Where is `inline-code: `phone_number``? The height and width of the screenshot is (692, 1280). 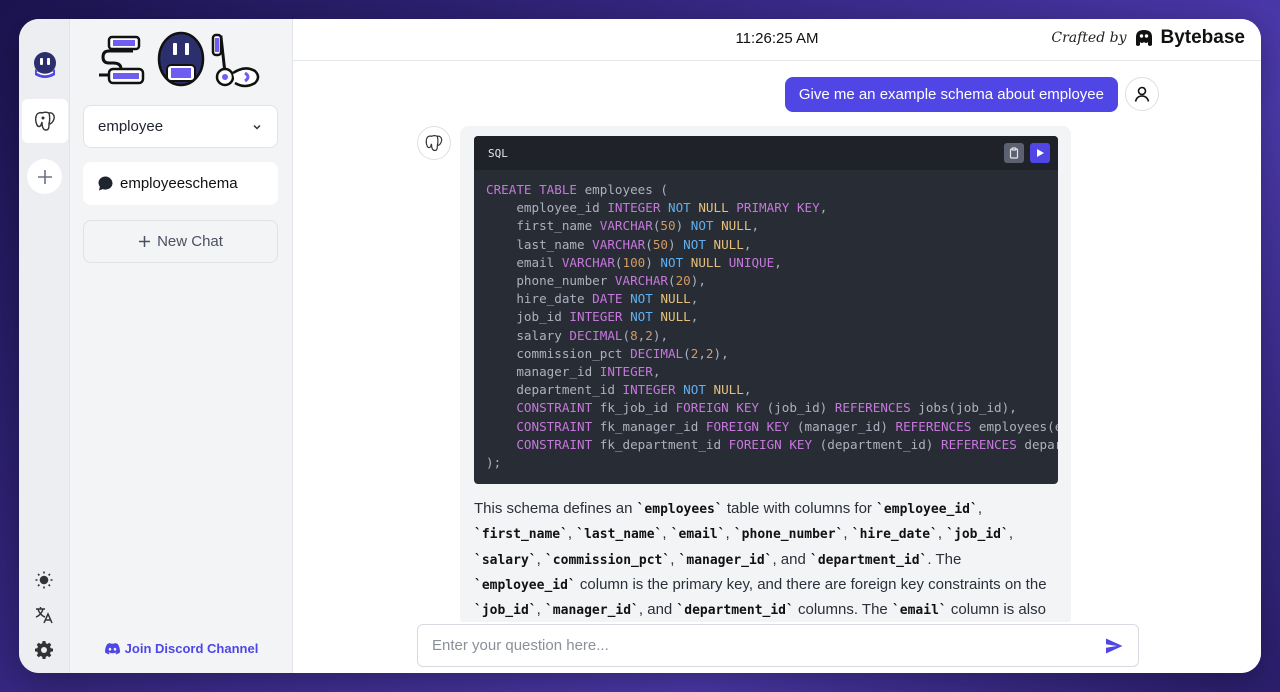 inline-code: `phone_number` is located at coordinates (788, 535).